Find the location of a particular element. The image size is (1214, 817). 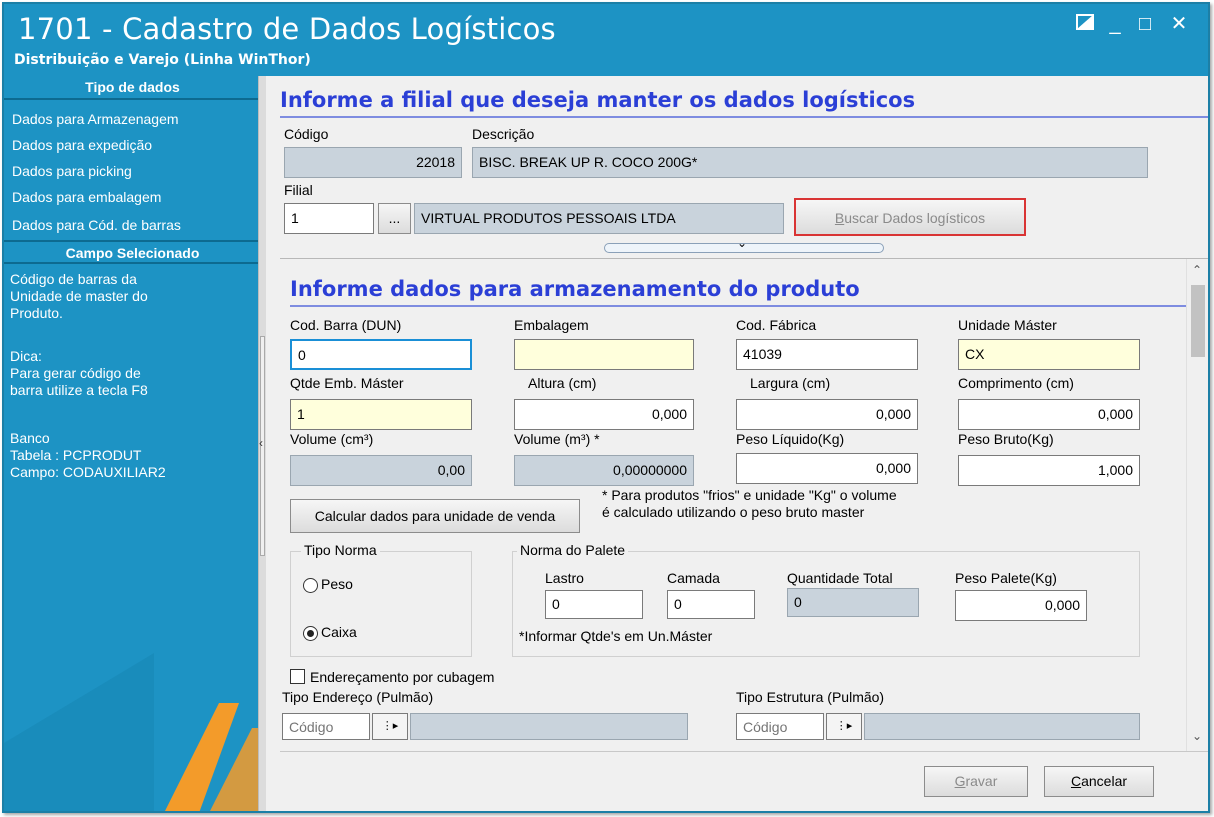

peso-bruto-input: 1,000 is located at coordinates (1049, 470).